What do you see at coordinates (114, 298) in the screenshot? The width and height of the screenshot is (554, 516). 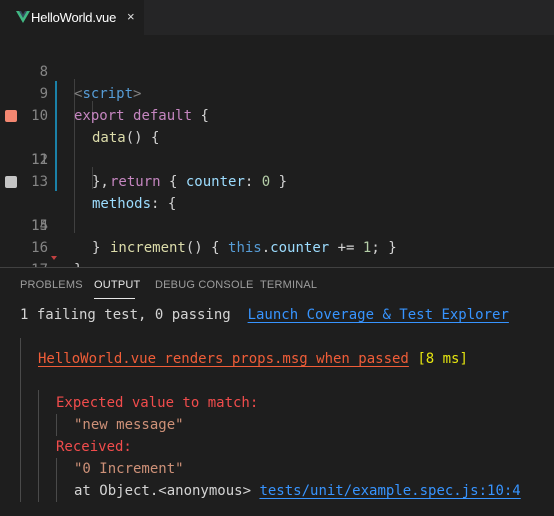 I see `active-tab-indicator` at bounding box center [114, 298].